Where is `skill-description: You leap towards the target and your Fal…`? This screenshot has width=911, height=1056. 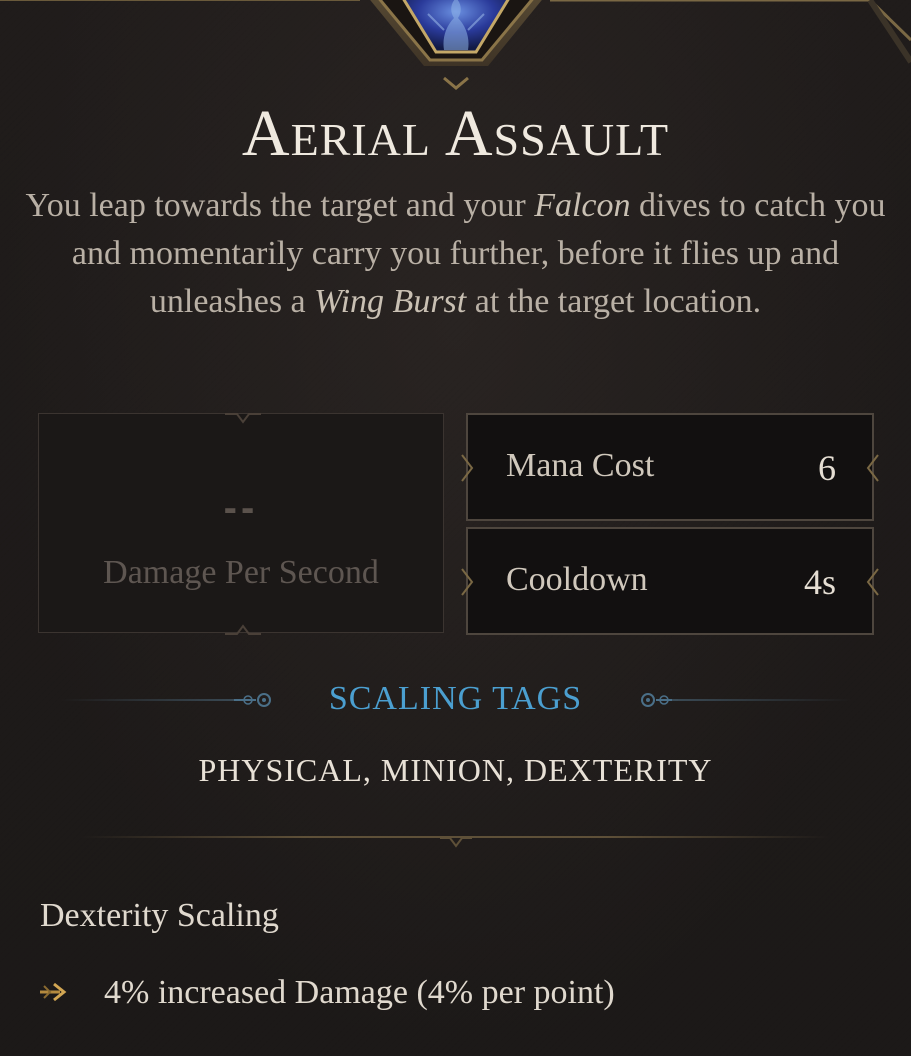 skill-description: You leap towards the target and your Fal… is located at coordinates (455, 254).